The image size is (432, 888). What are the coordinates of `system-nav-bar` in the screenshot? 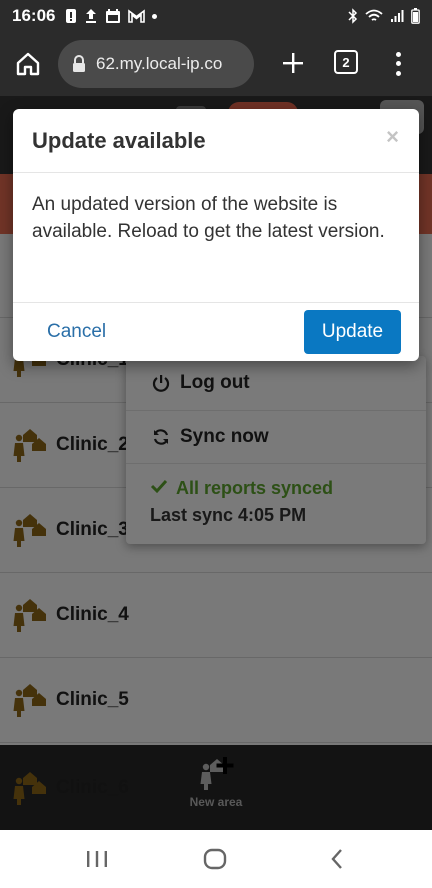 It's located at (216, 859).